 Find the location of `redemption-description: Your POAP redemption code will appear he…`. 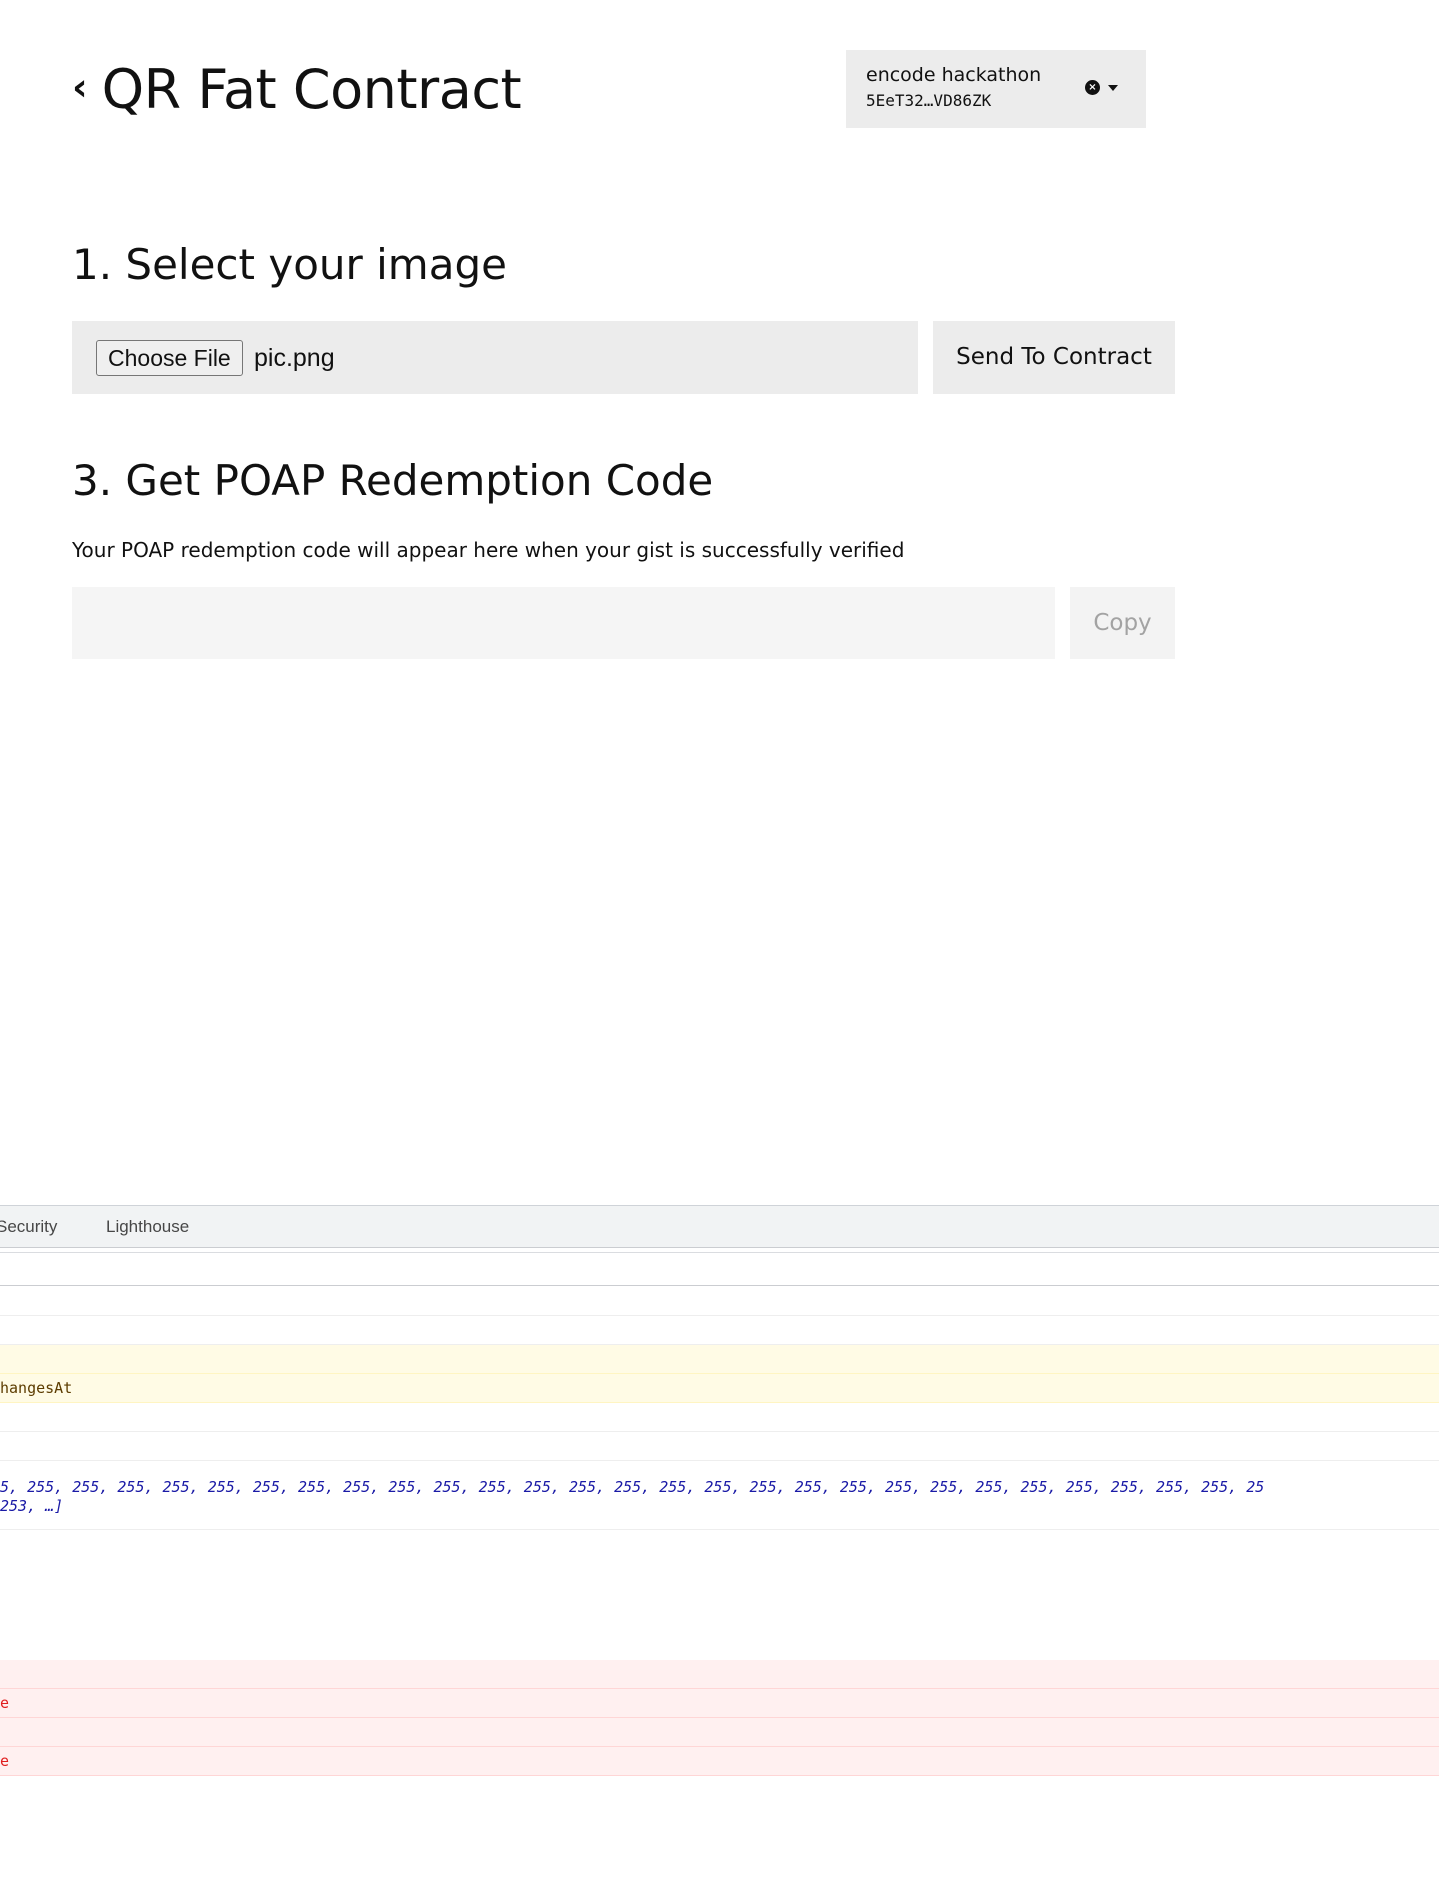

redemption-description: Your POAP redemption code will appear he… is located at coordinates (488, 550).